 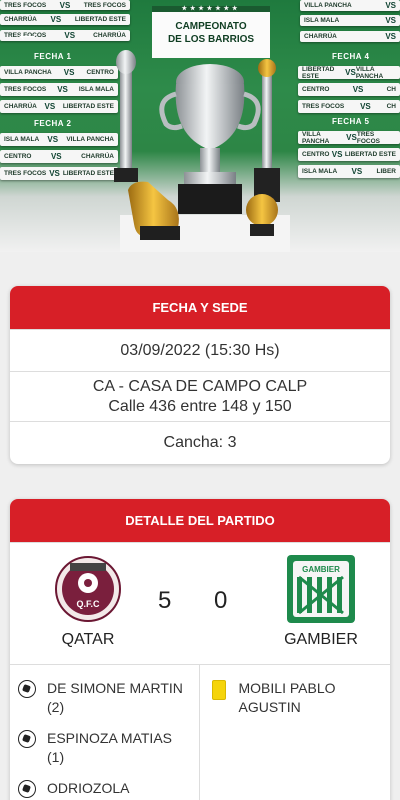 What do you see at coordinates (350, 20) in the screenshot?
I see `fixture-panel: ISLA MALA VS` at bounding box center [350, 20].